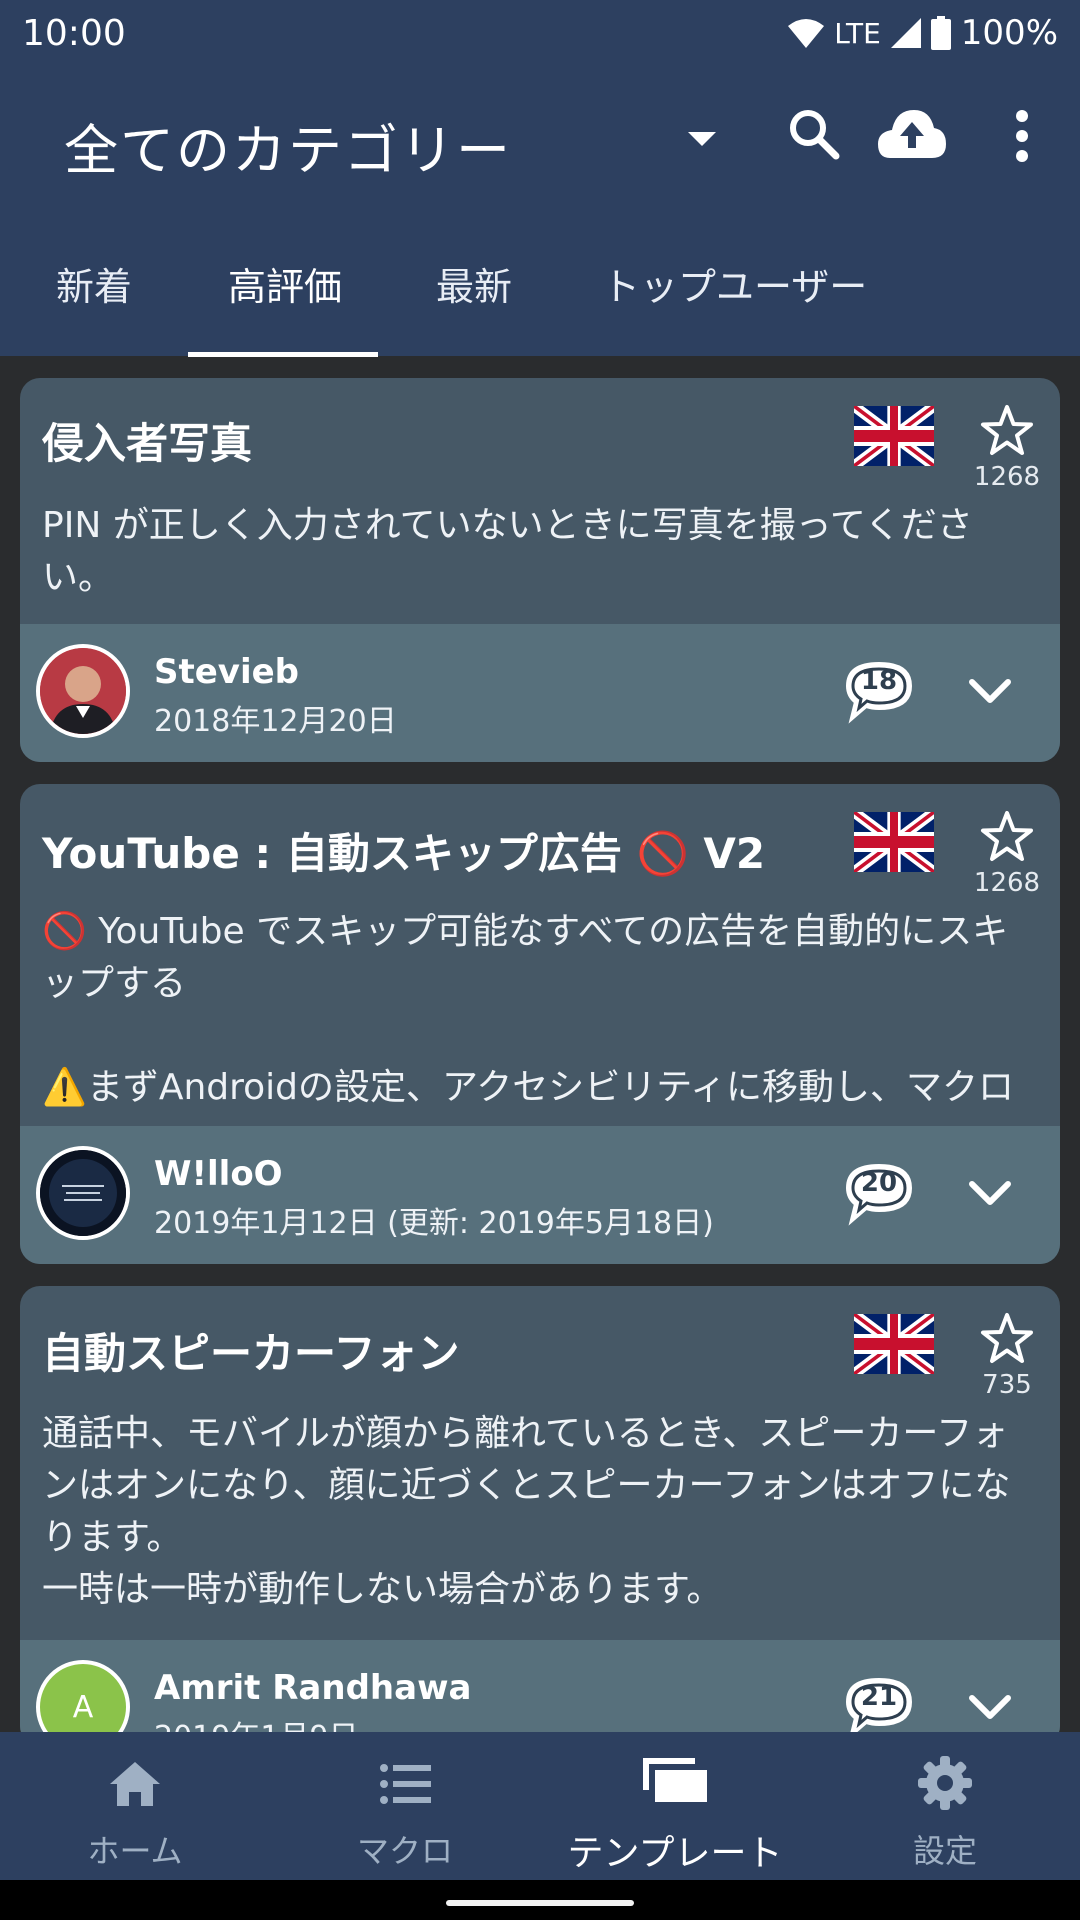  What do you see at coordinates (540, 136) in the screenshot?
I see `title-row: 全てのカテゴリー` at bounding box center [540, 136].